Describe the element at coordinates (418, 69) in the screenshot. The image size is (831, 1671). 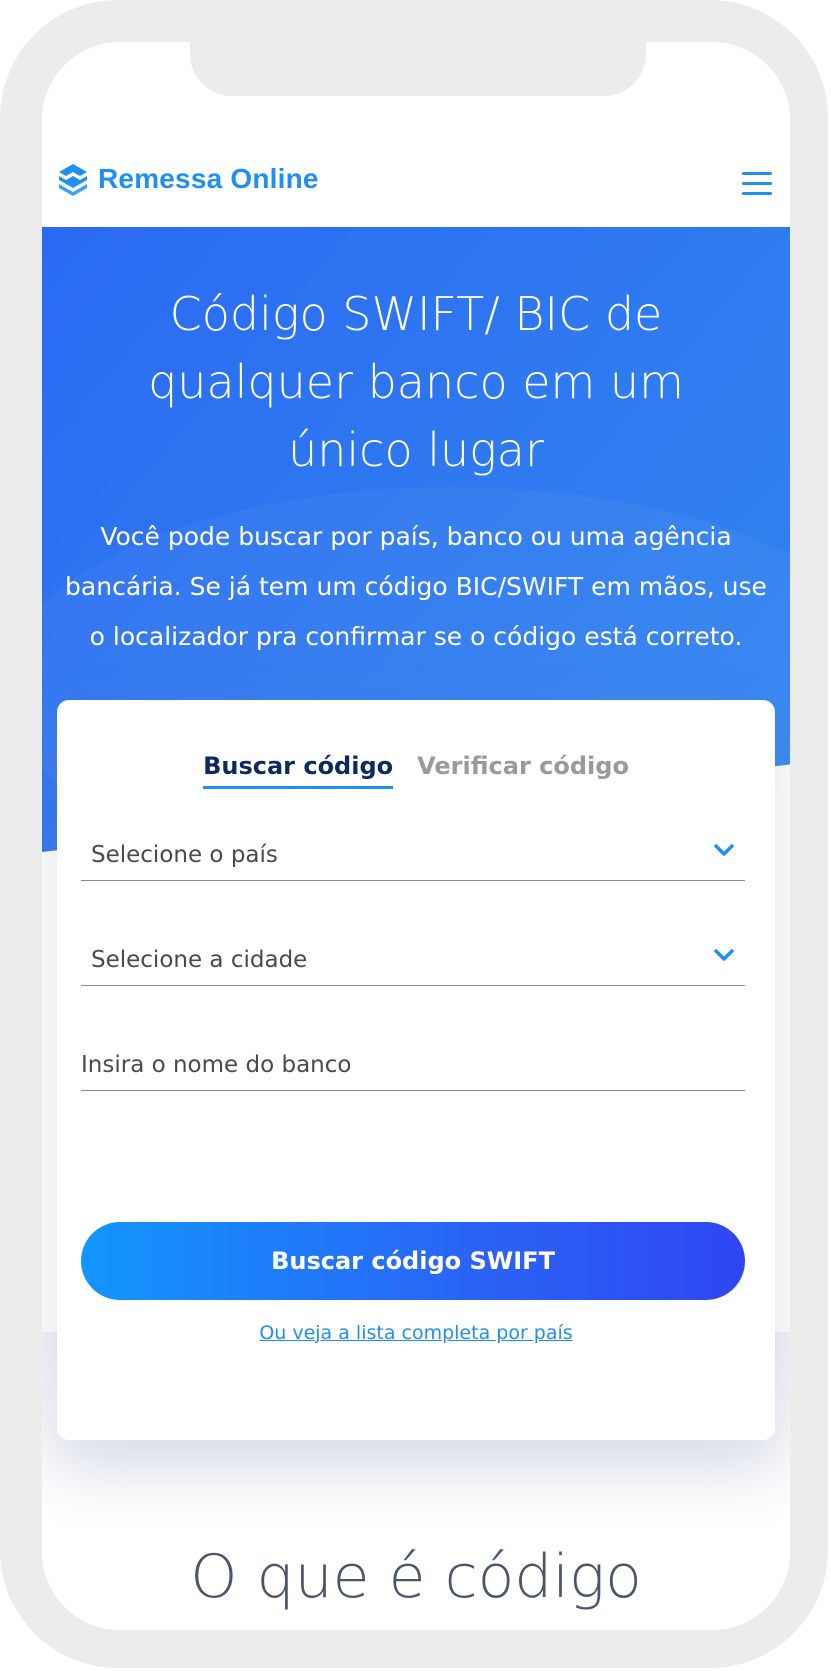
I see `phone-notch` at that location.